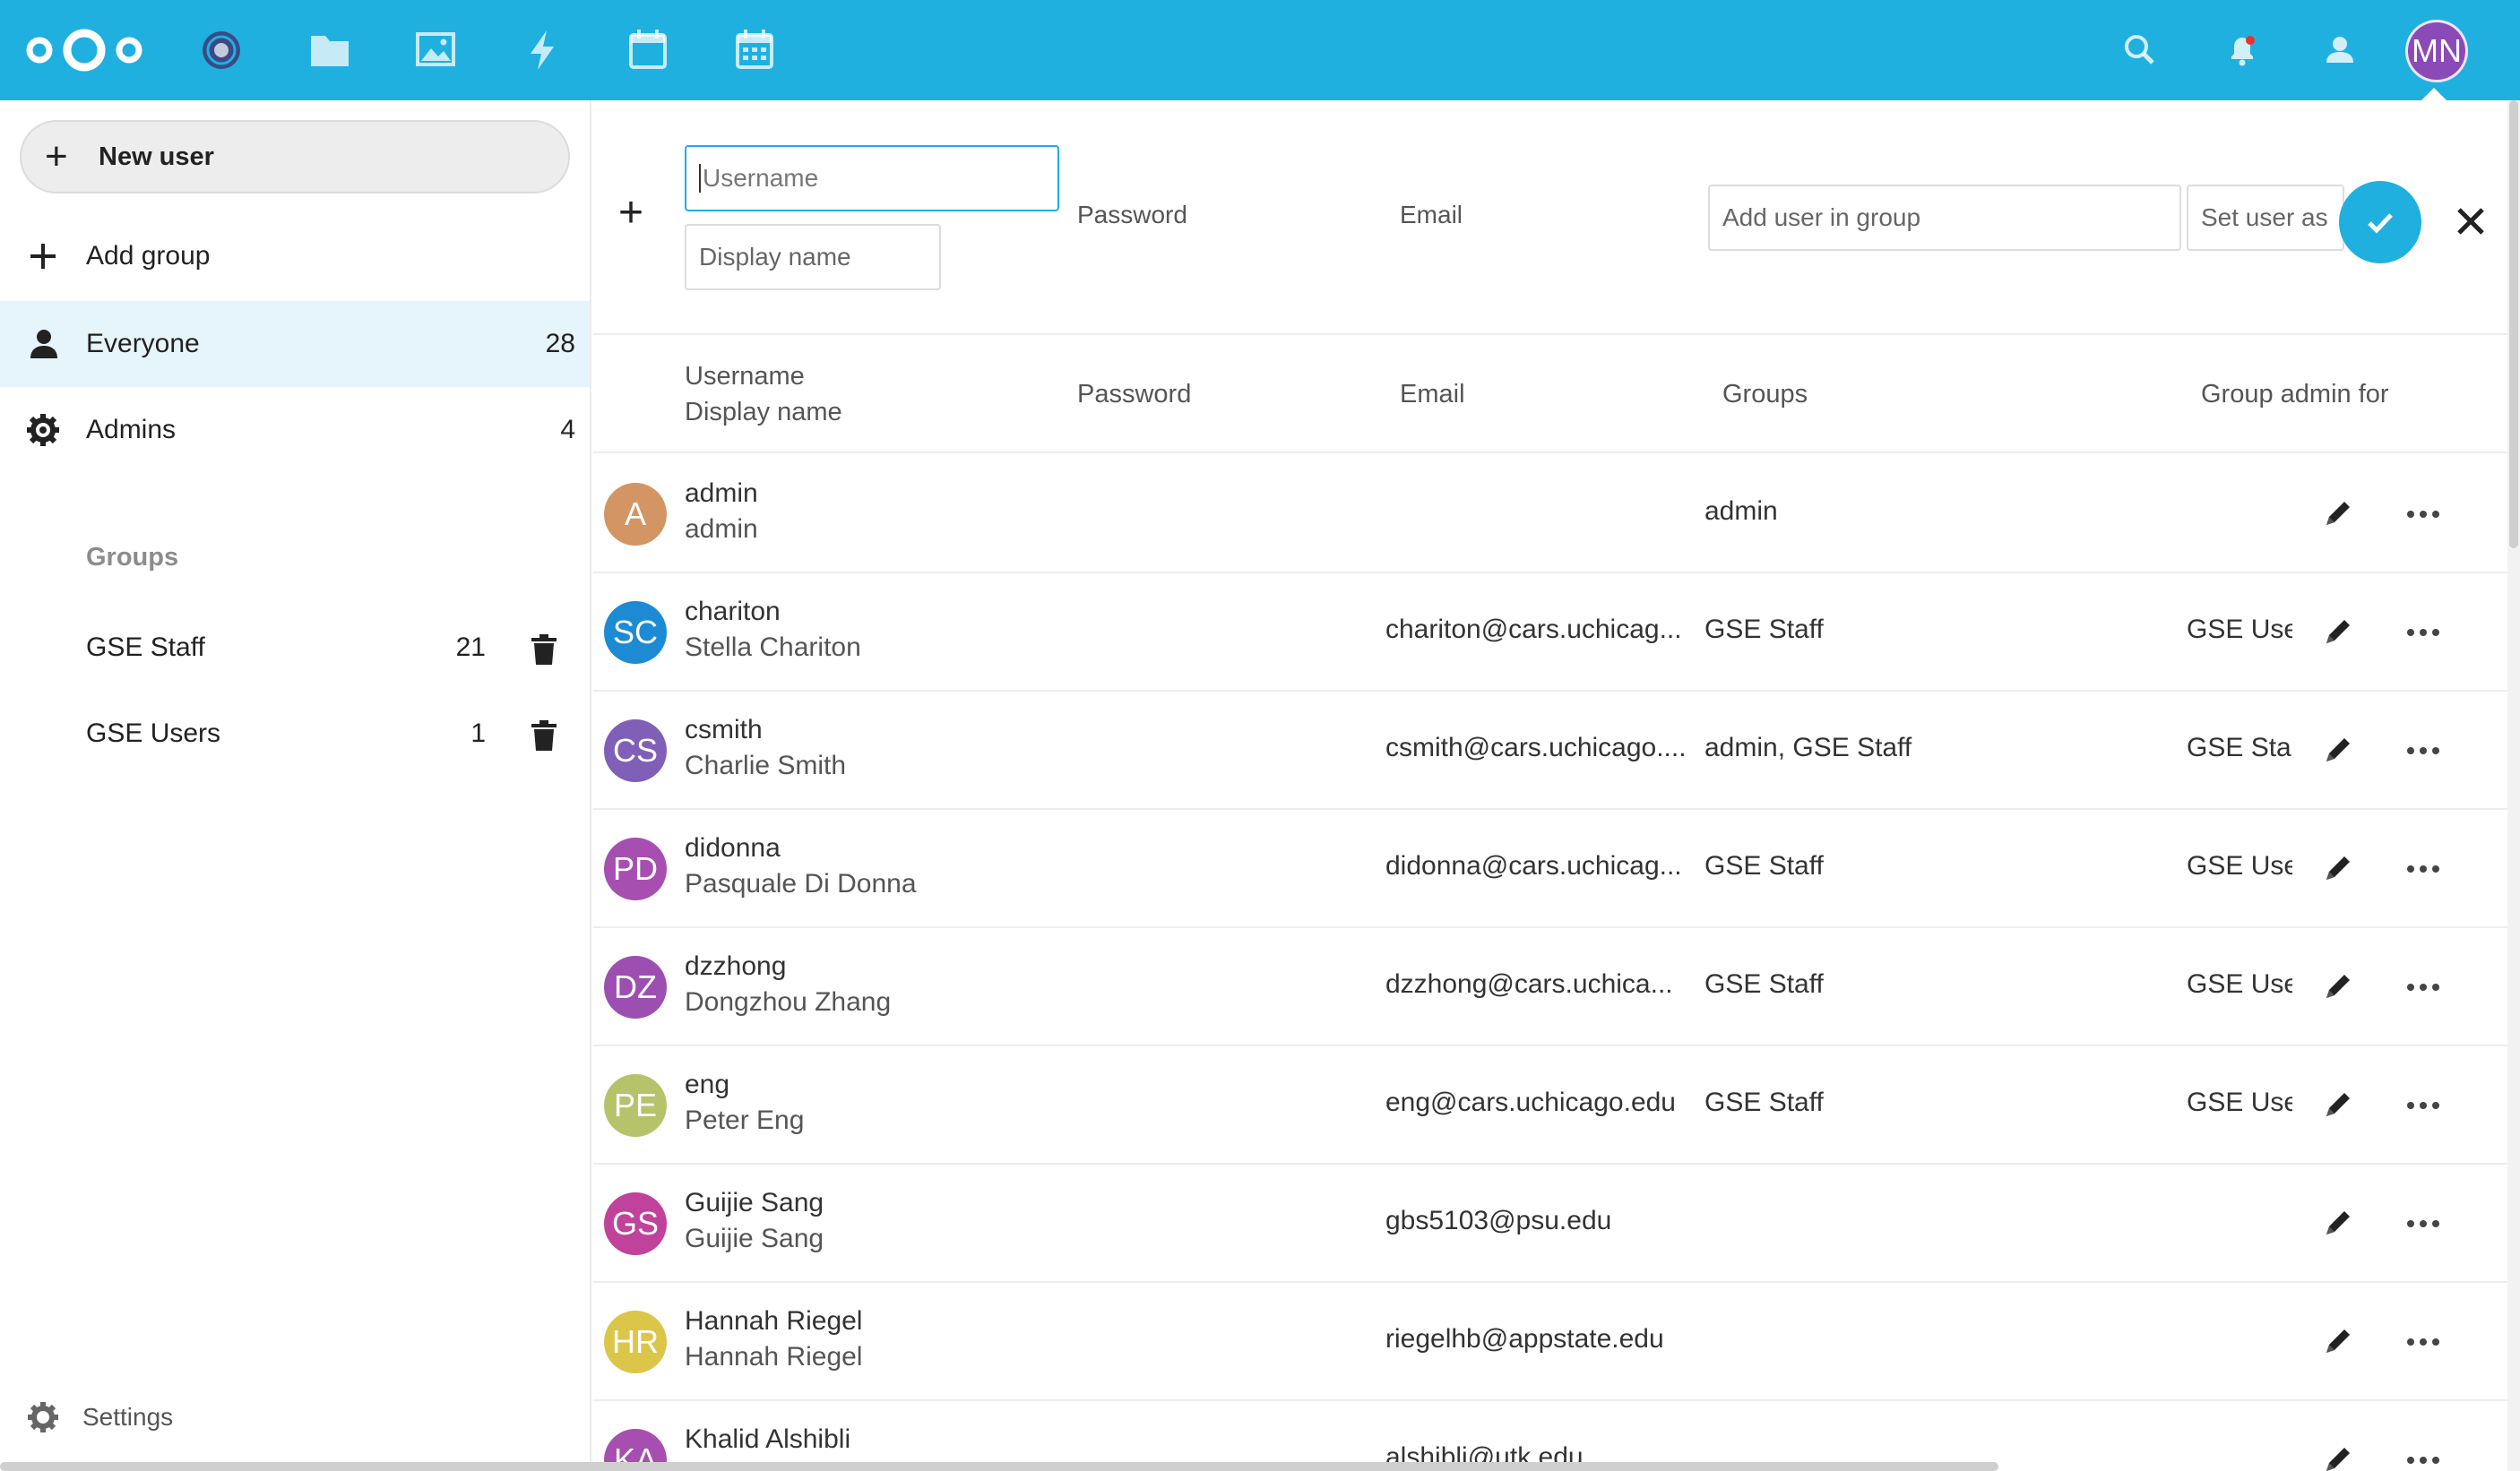 The height and width of the screenshot is (1471, 2520). I want to click on group-label: GSE Users, so click(153, 733).